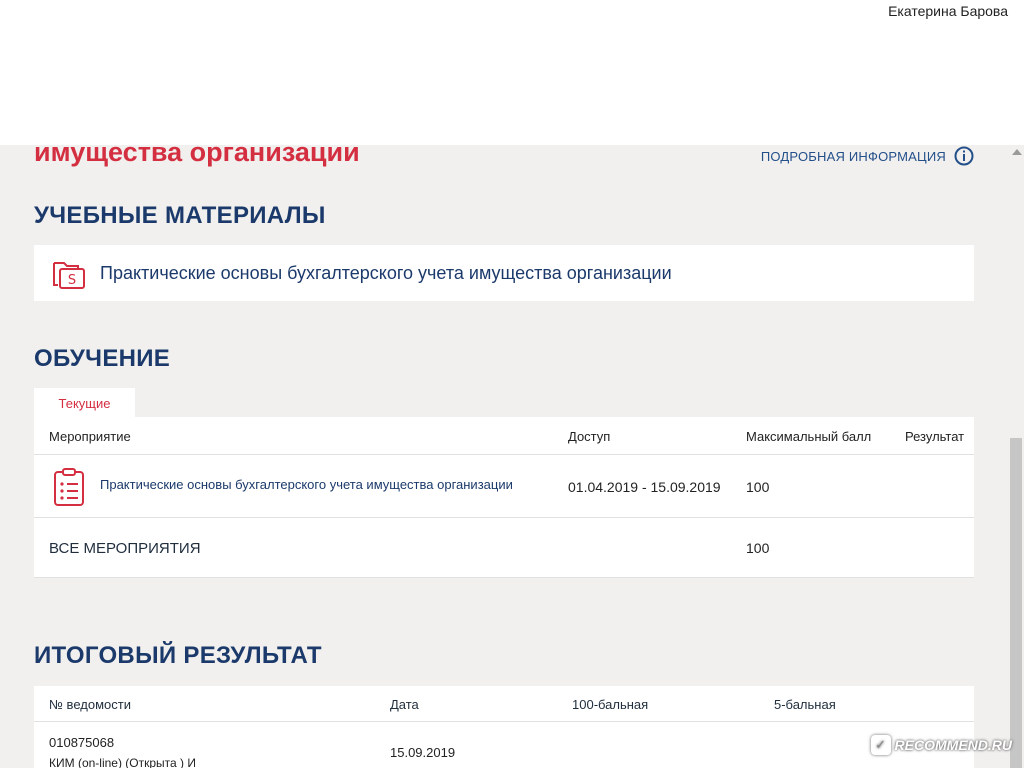  I want to click on more-info-link: ПОДРОБНАЯ ИНФОРМАЦИЯ, so click(867, 156).